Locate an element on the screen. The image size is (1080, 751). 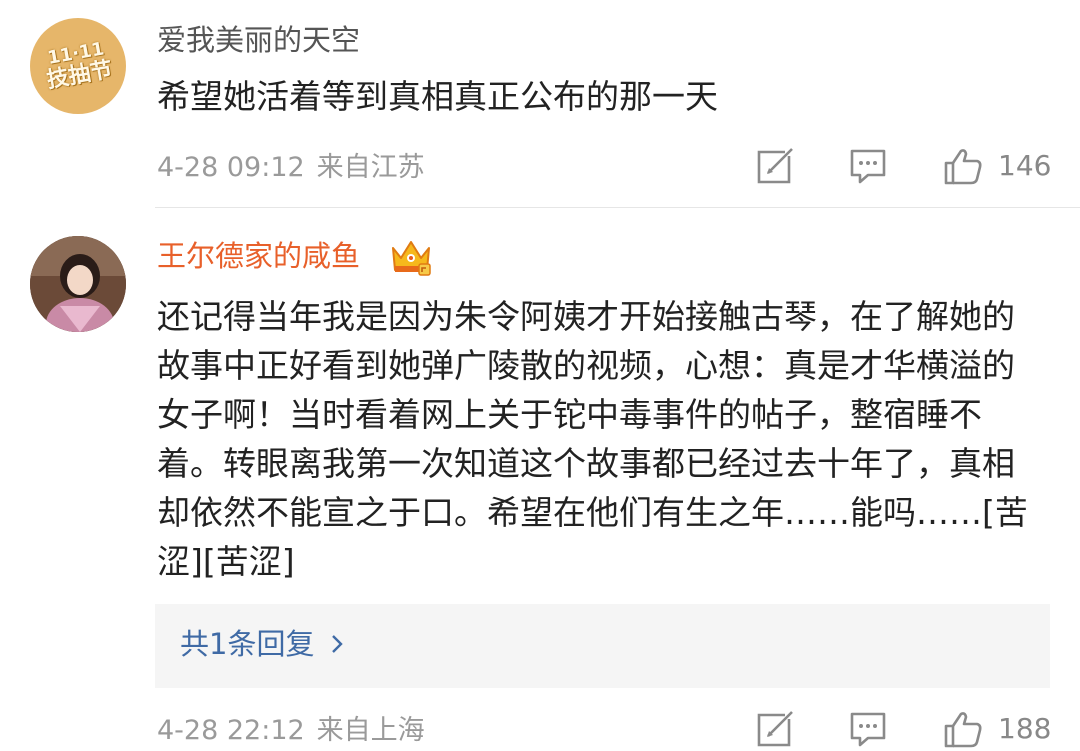
avatar-badge-text: 11·11 技抽节 is located at coordinates (77, 66).